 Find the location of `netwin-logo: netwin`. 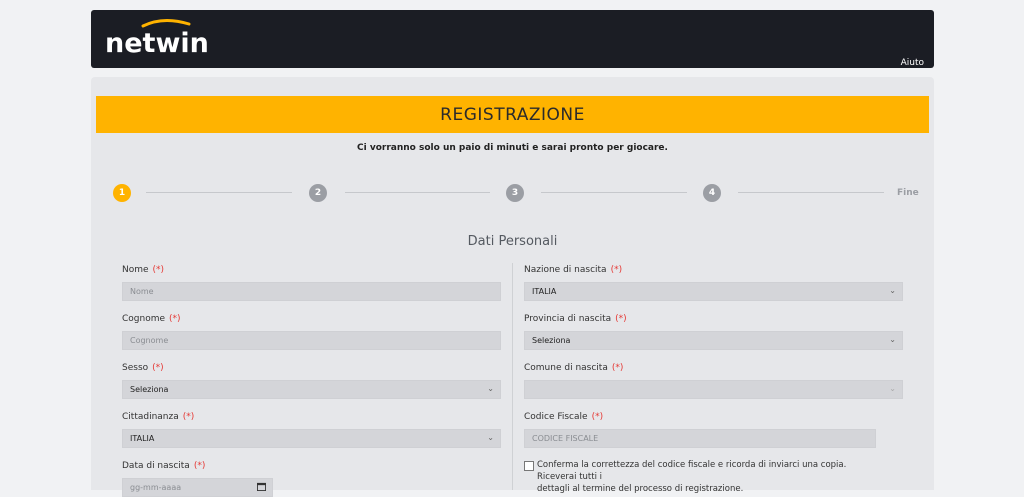

netwin-logo: netwin is located at coordinates (158, 38).